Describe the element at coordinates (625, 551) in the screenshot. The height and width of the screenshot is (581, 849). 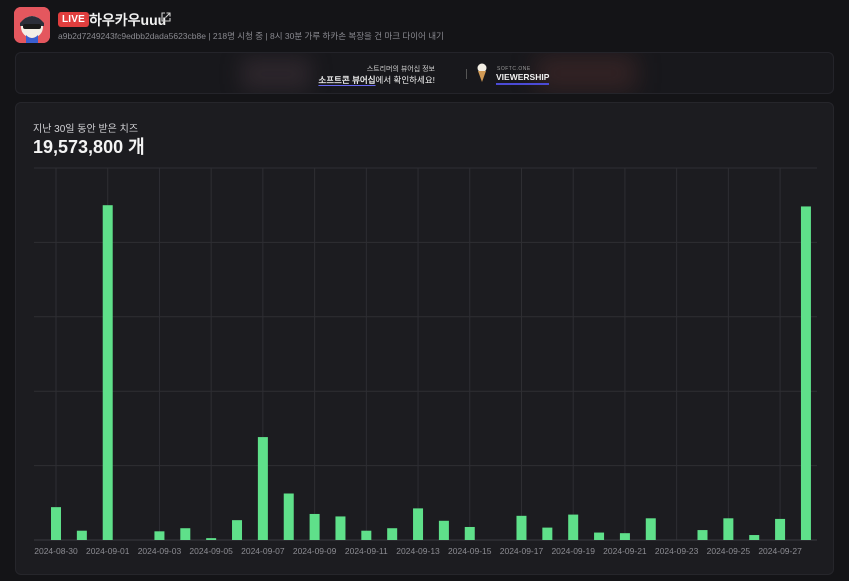
I see `x-tick-label: 2024-09-21` at that location.